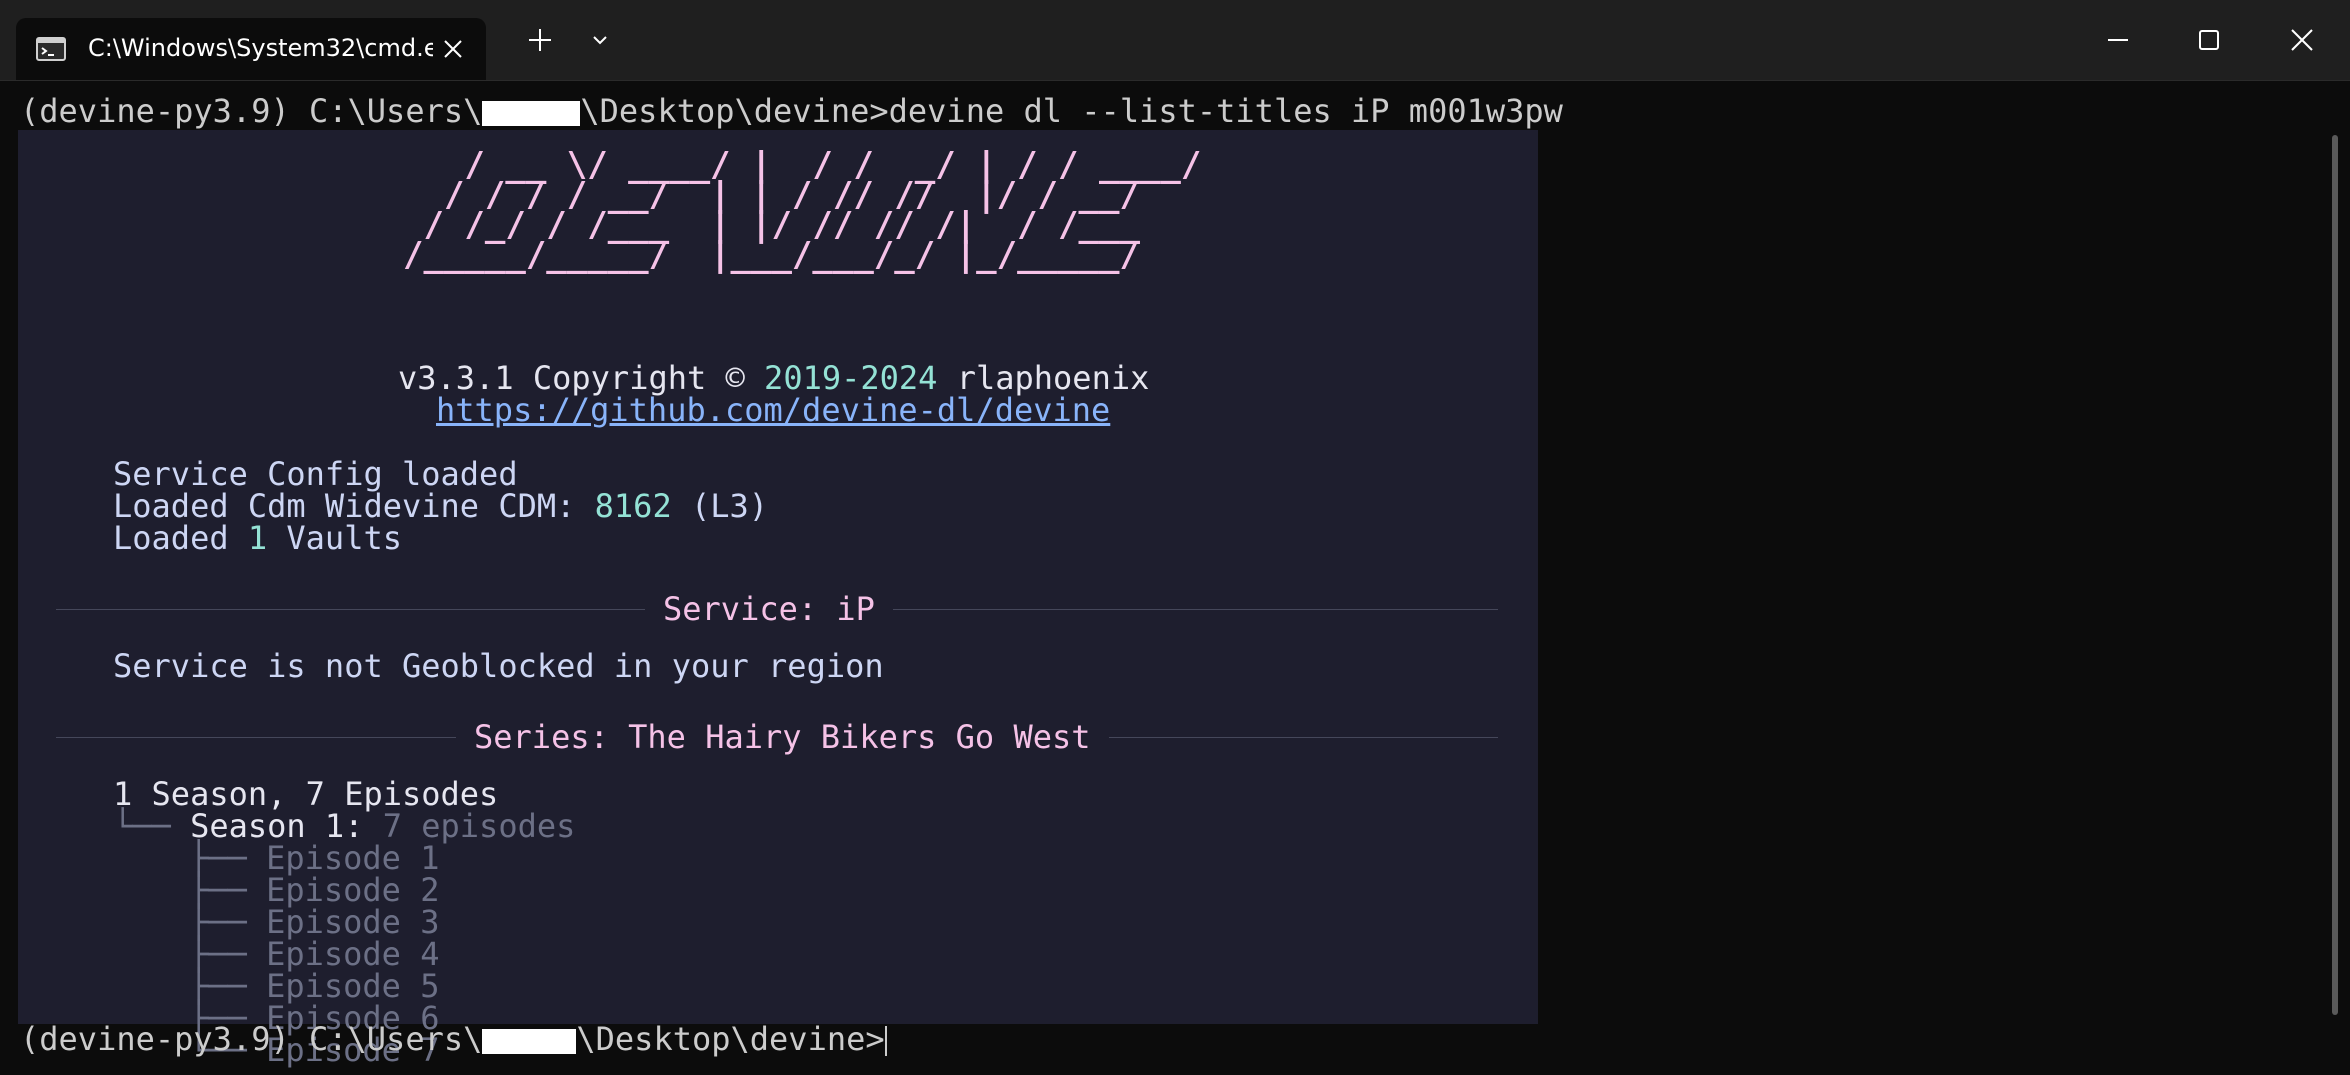 This screenshot has height=1075, width=2350. What do you see at coordinates (720, 506) in the screenshot?
I see `cdm-level: (L3)` at bounding box center [720, 506].